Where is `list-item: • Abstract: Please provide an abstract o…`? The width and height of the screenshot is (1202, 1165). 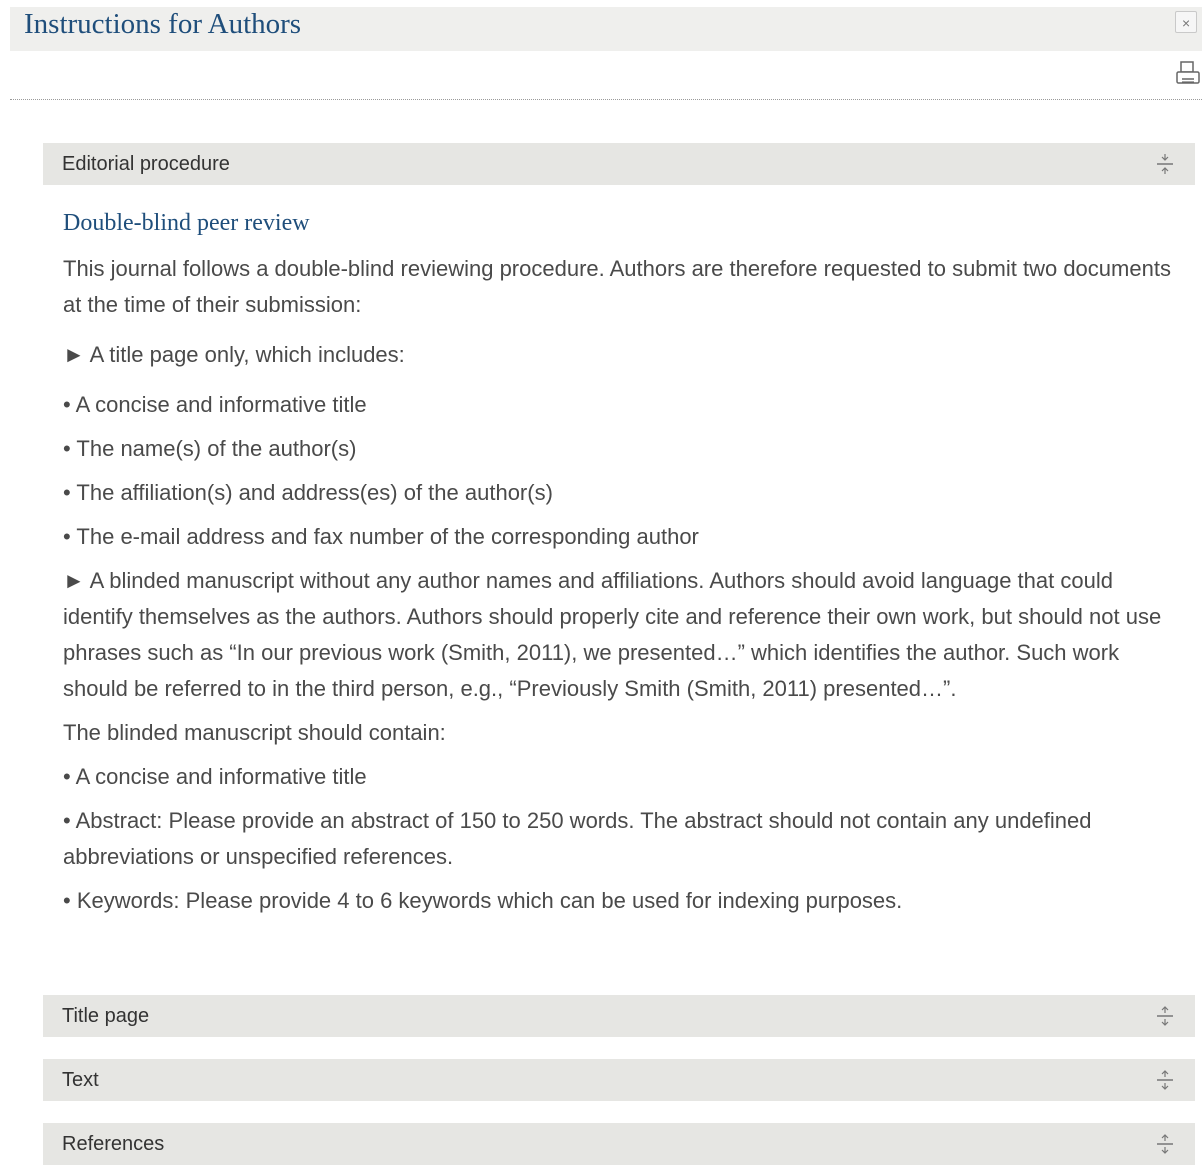 list-item: • Abstract: Please provide an abstract o… is located at coordinates (577, 838).